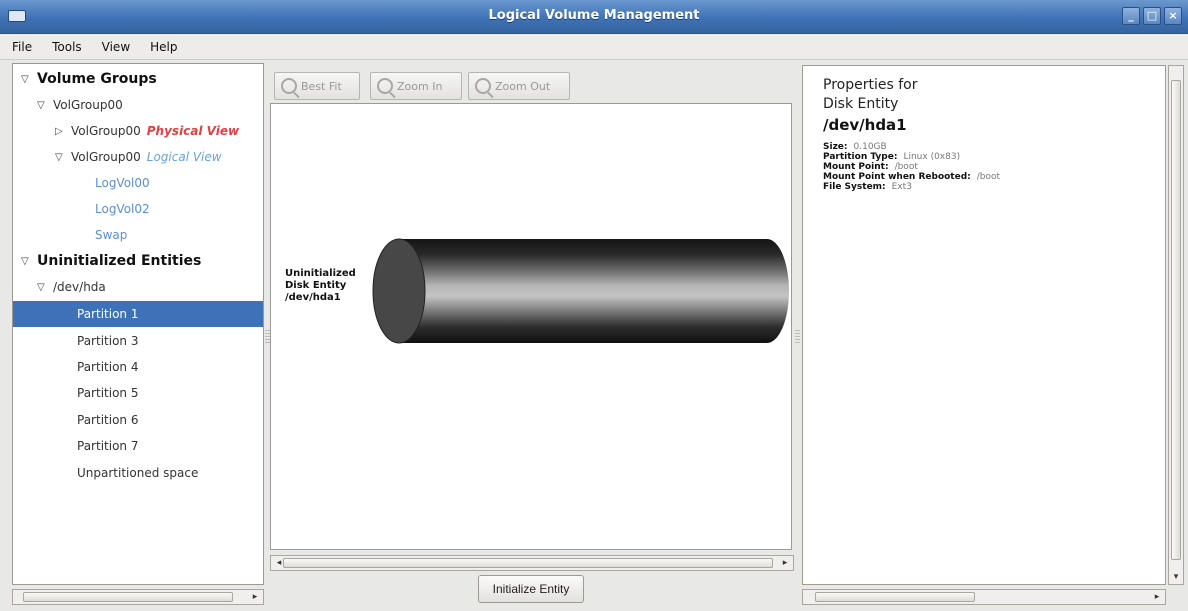 Image resolution: width=1188 pixels, height=611 pixels. What do you see at coordinates (1131, 16) in the screenshot?
I see `minimize-button: _` at bounding box center [1131, 16].